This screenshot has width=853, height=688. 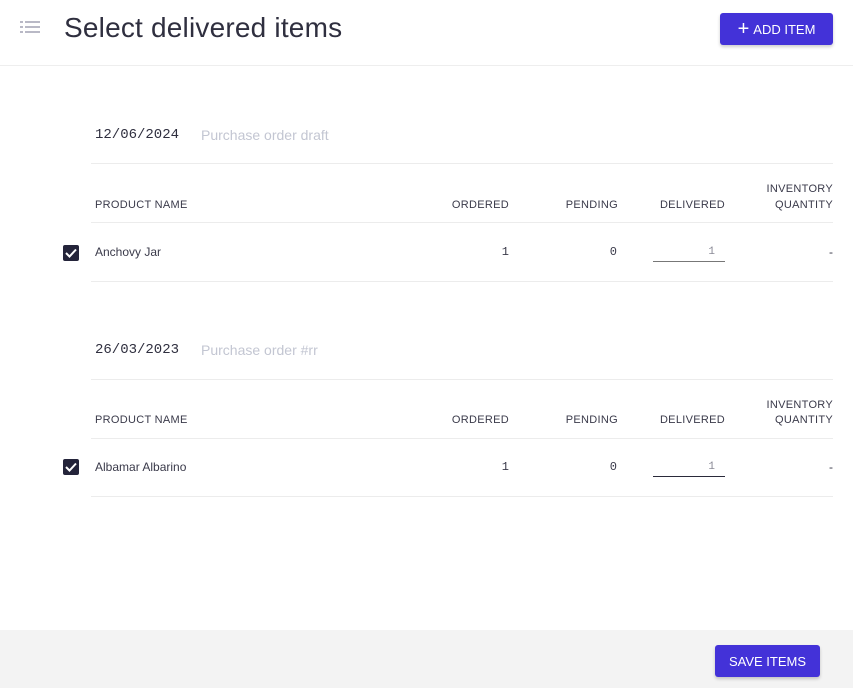 What do you see at coordinates (767, 661) in the screenshot?
I see `save-items-button: SAVE ITEMS` at bounding box center [767, 661].